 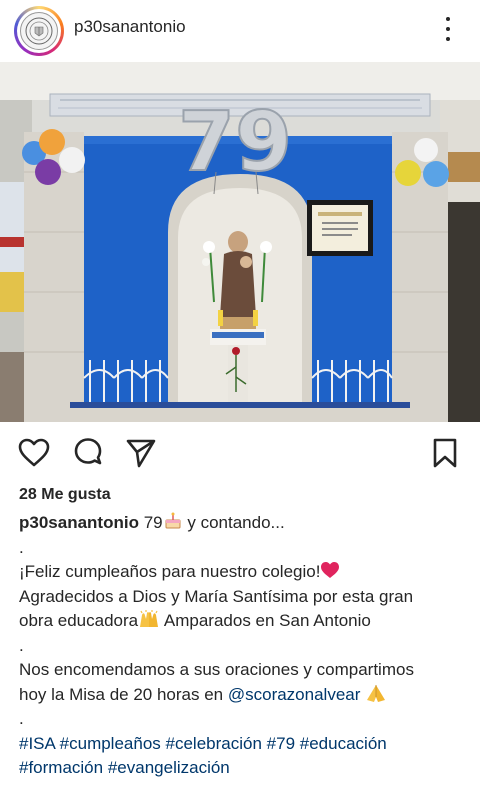 I want to click on hashtag-link: #evangelización, so click(x=169, y=767).